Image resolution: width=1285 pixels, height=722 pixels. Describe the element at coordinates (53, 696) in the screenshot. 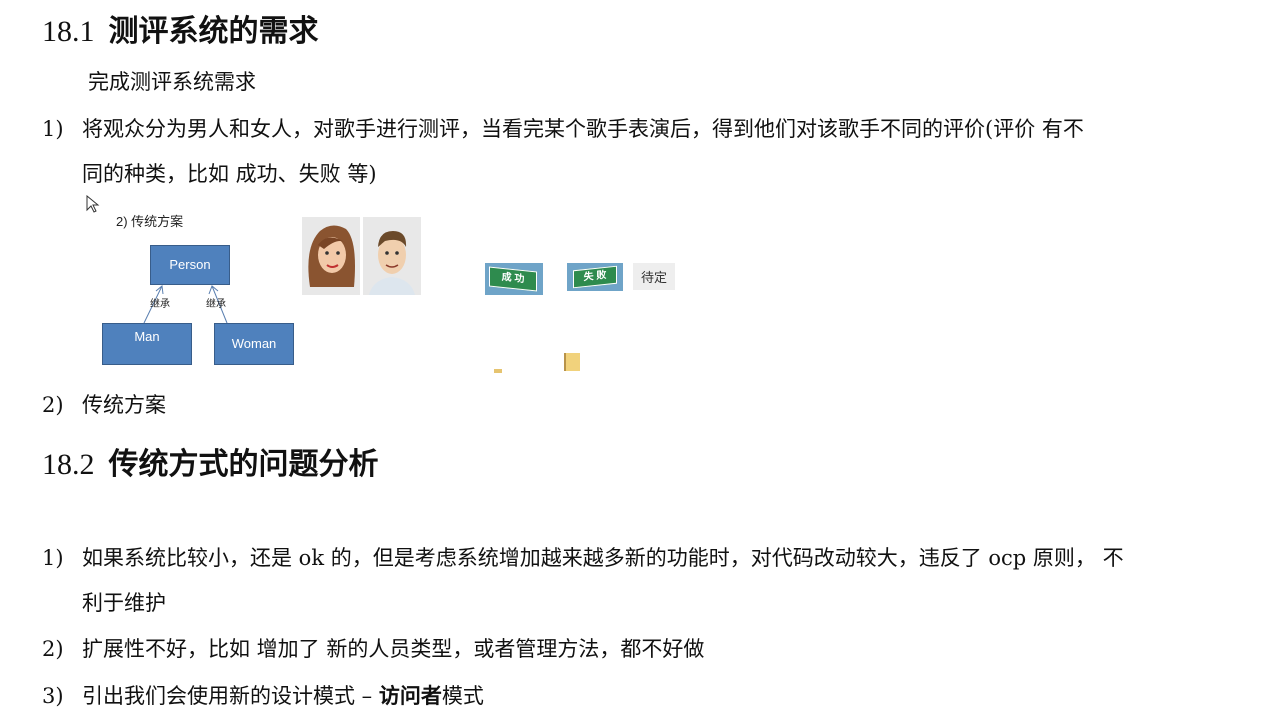

I see `list-number: 3)` at that location.